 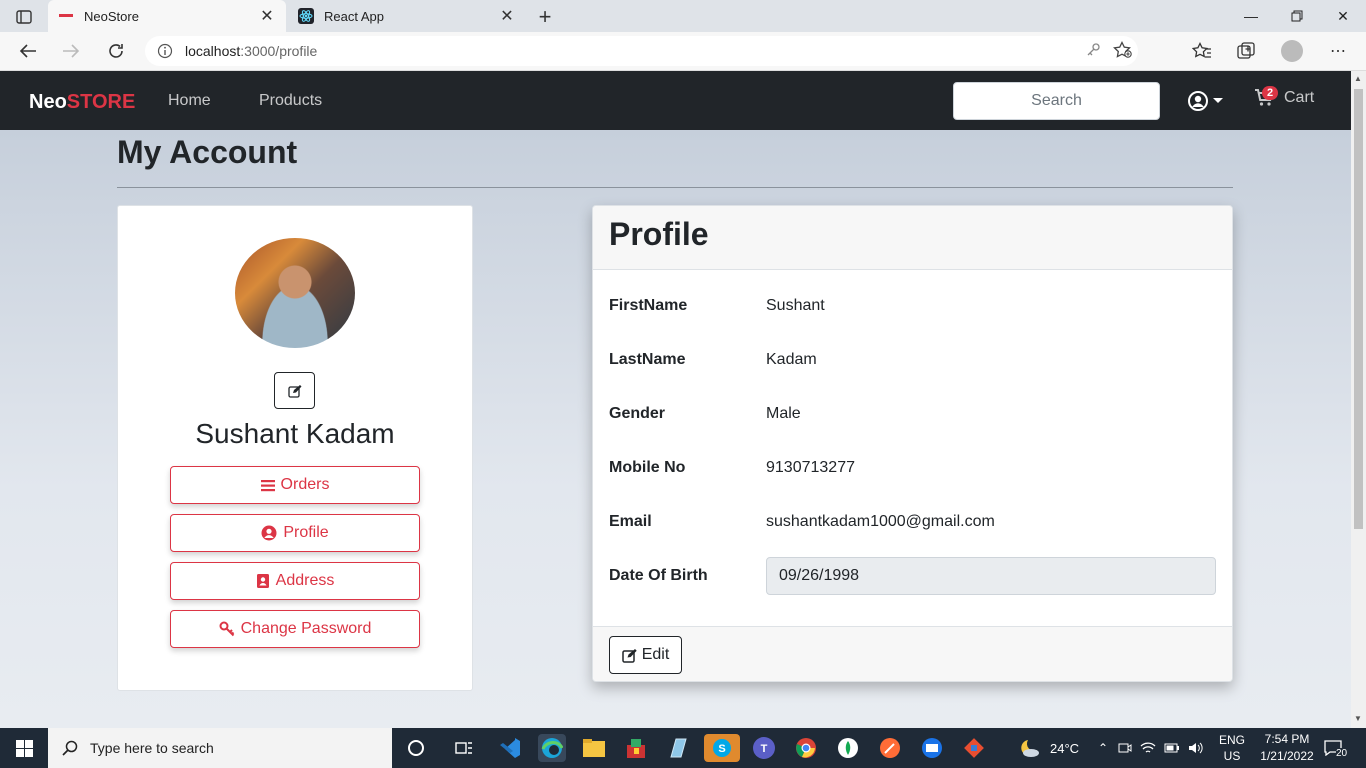 I want to click on windows-icon, so click(x=24, y=748).